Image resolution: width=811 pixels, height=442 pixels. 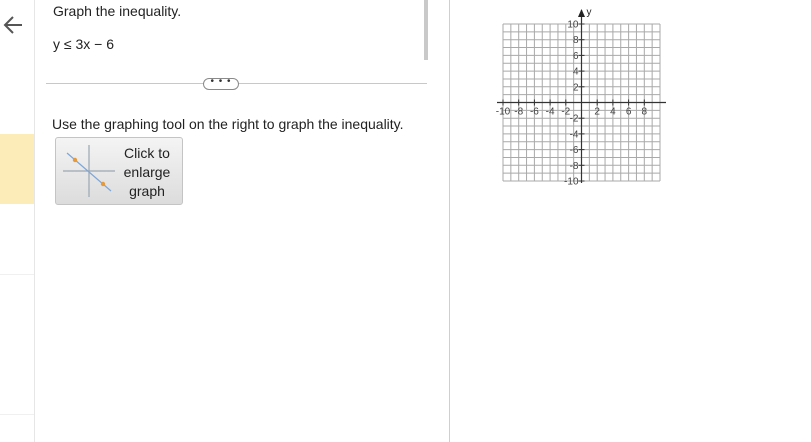 I want to click on arrow-left-icon, so click(x=12, y=25).